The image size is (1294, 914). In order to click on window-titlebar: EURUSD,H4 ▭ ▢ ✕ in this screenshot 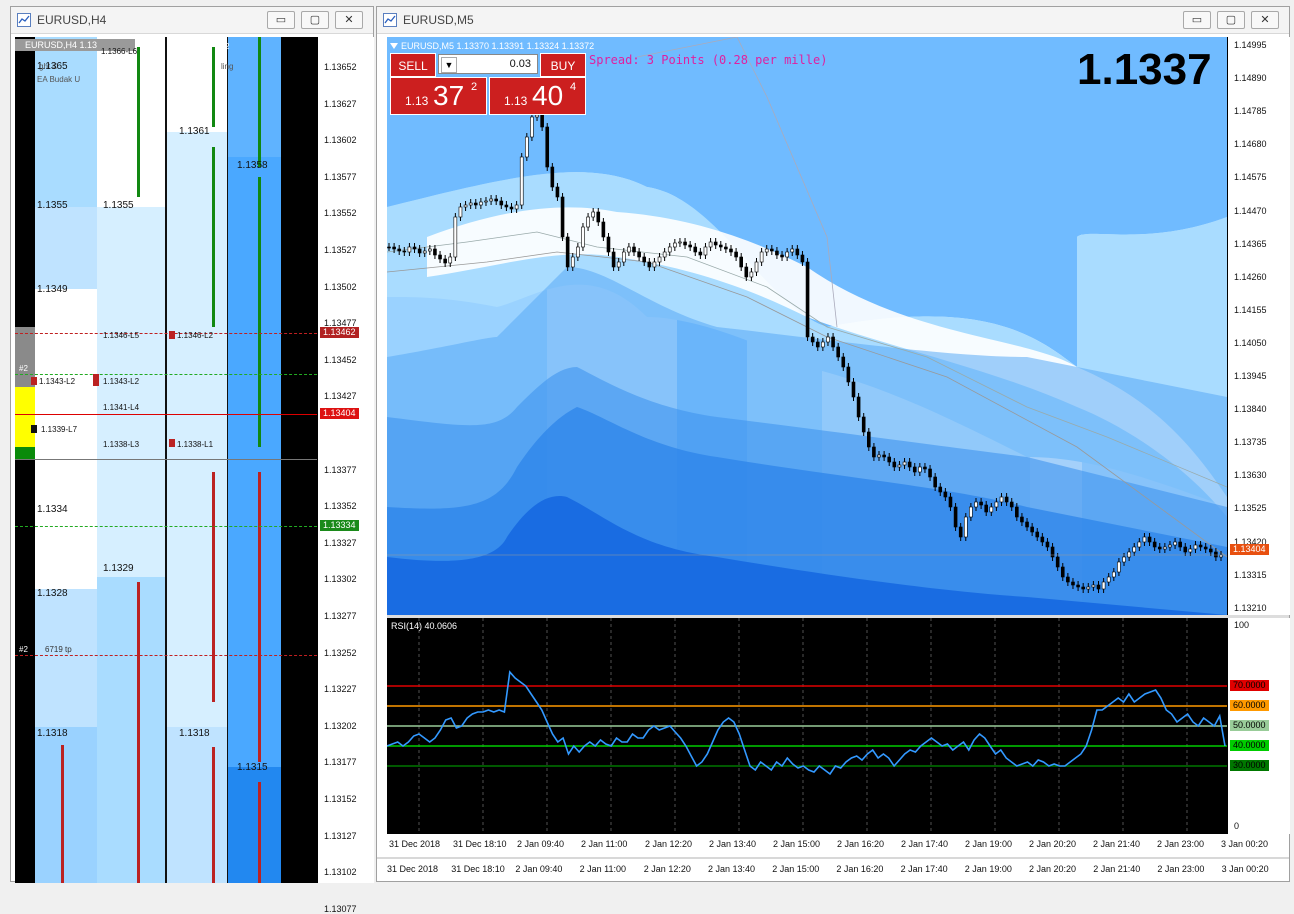, I will do `click(192, 20)`.